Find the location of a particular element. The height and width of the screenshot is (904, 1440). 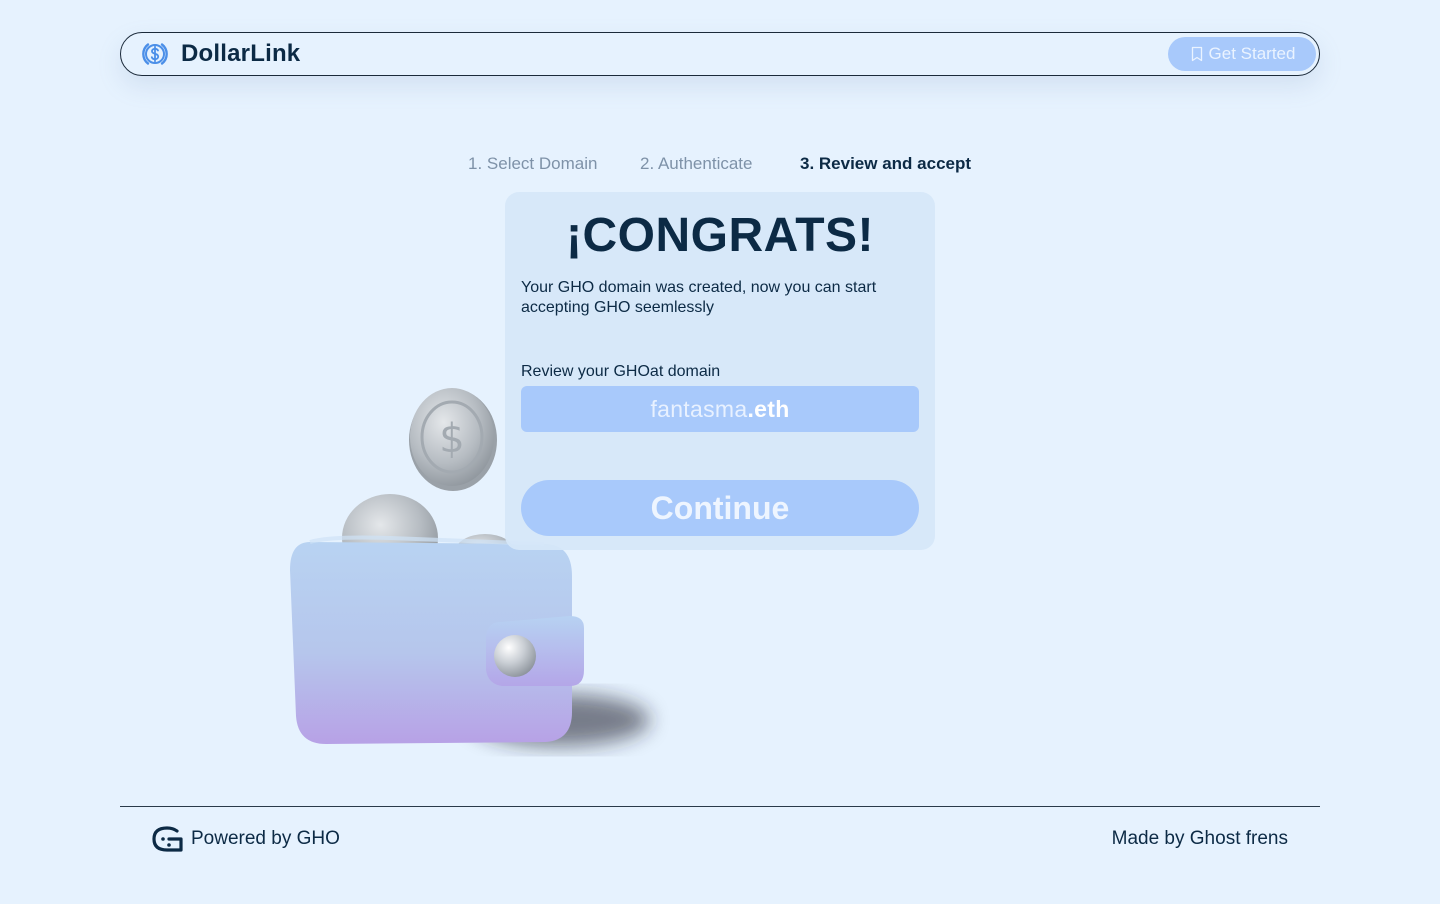

floating-coin: $ is located at coordinates (453, 439).